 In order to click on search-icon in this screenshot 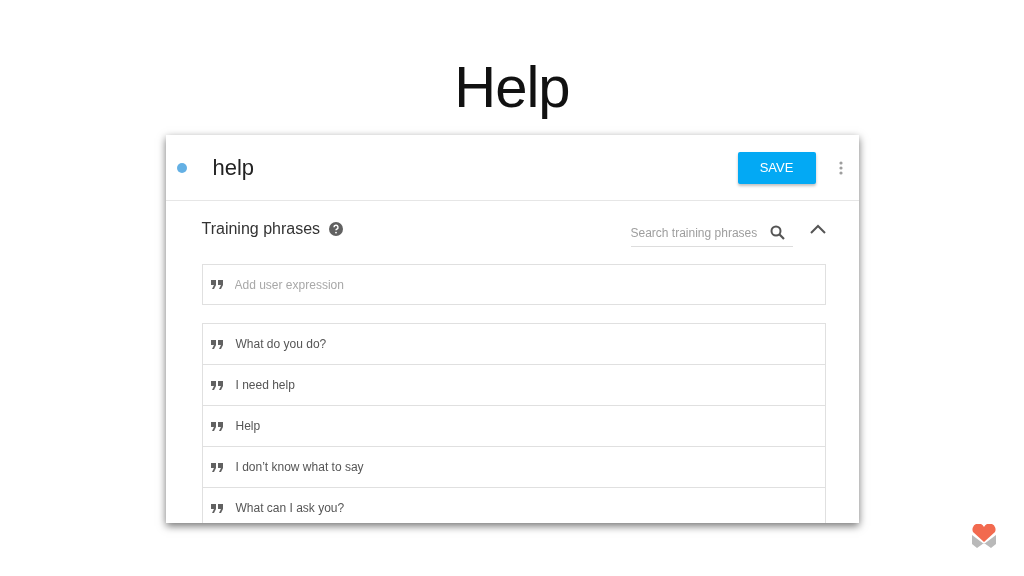, I will do `click(777, 232)`.